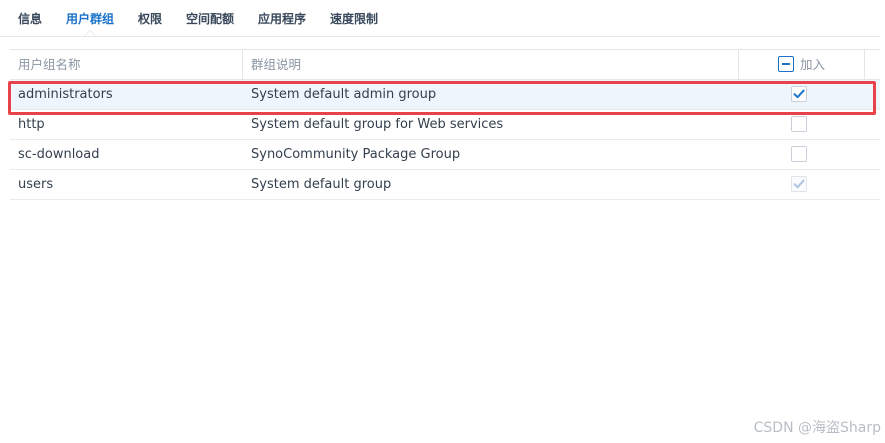  Describe the element at coordinates (90, 33) in the screenshot. I see `active-tab-indicator` at that location.